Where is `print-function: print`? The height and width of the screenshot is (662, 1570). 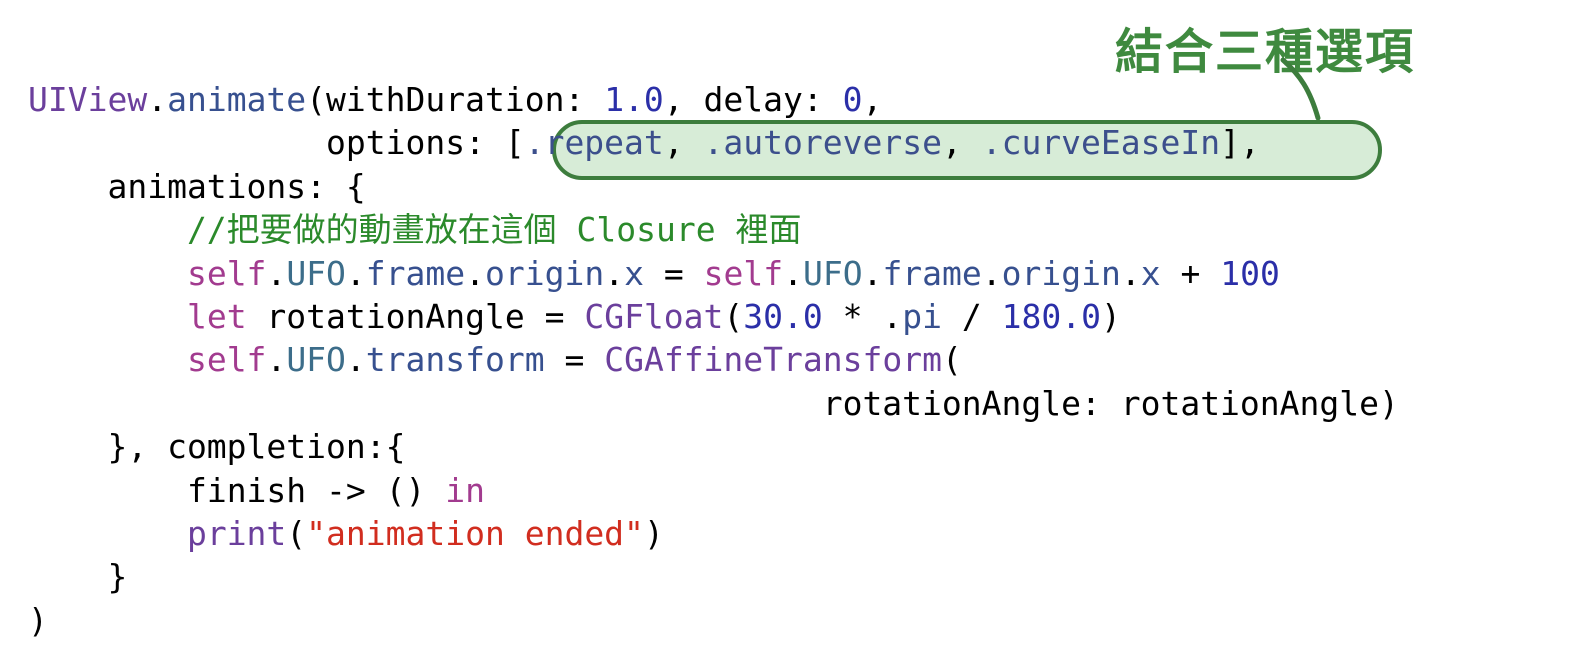
print-function: print is located at coordinates (236, 533).